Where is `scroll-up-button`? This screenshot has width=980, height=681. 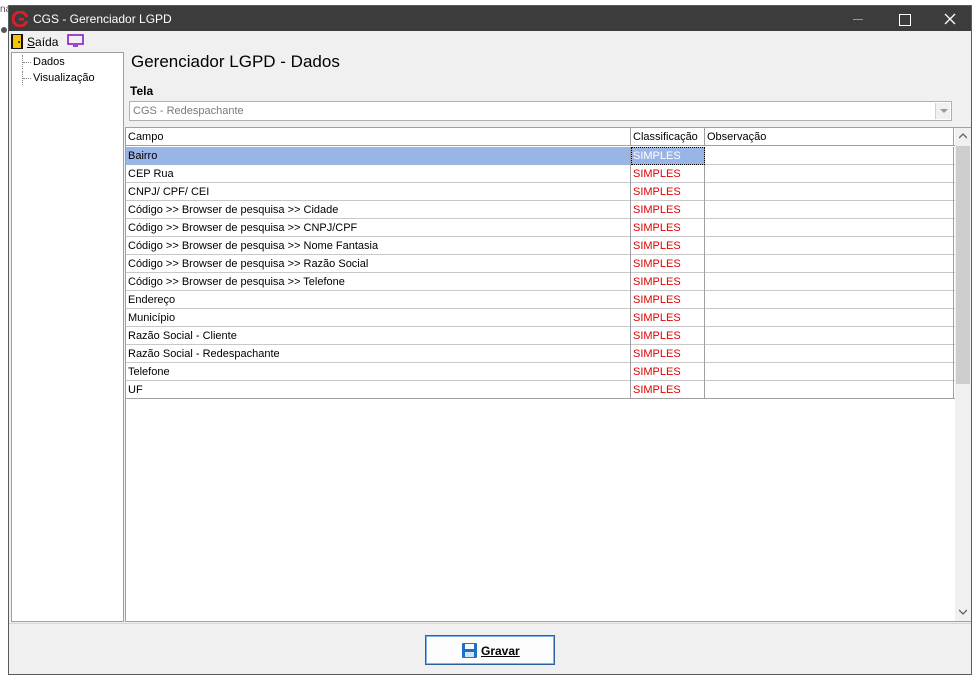 scroll-up-button is located at coordinates (963, 136).